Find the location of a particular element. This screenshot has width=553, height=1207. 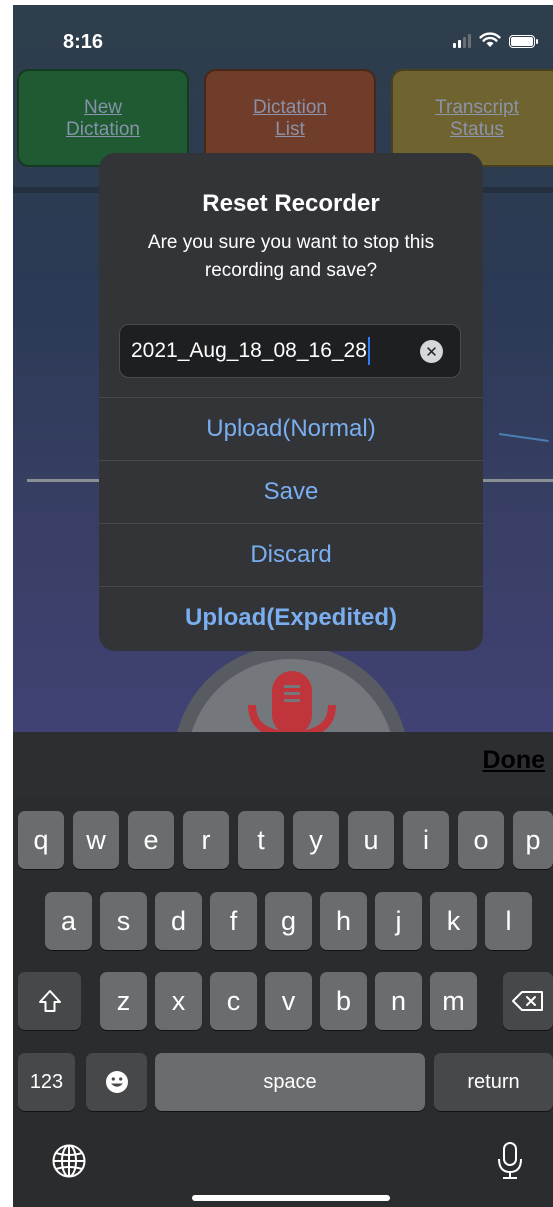

wifi-icon is located at coordinates (490, 39).